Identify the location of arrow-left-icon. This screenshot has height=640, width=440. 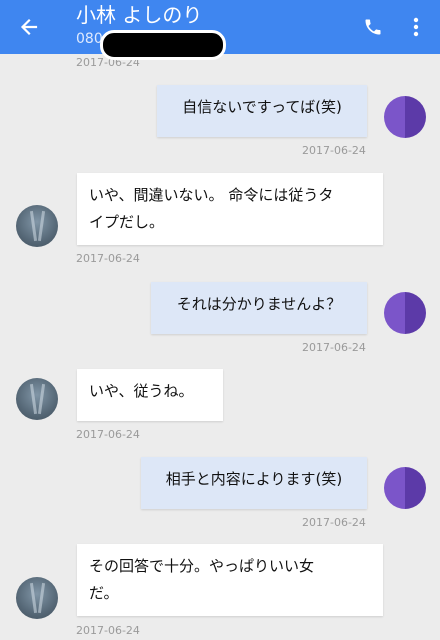
(29, 27).